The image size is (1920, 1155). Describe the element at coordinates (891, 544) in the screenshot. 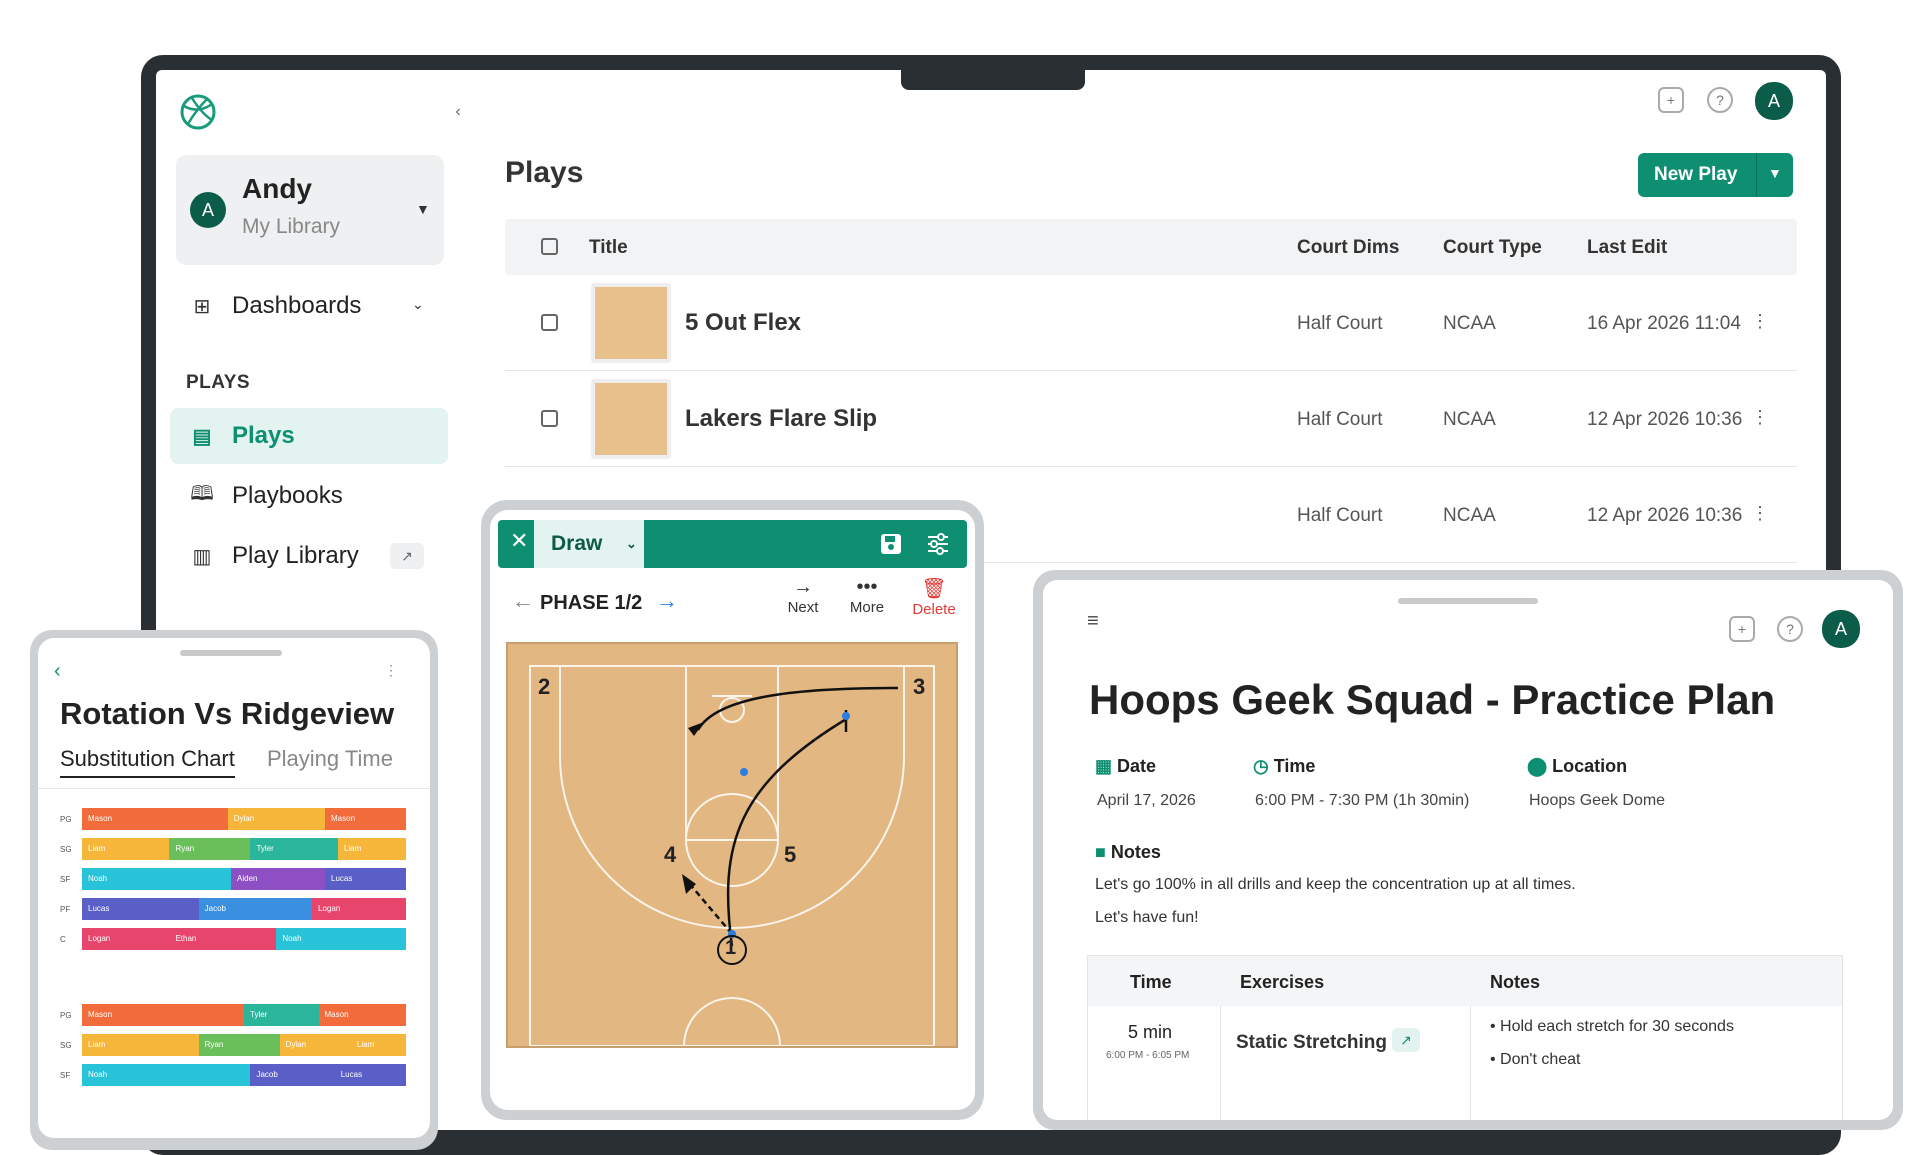

I see `save-icon` at that location.